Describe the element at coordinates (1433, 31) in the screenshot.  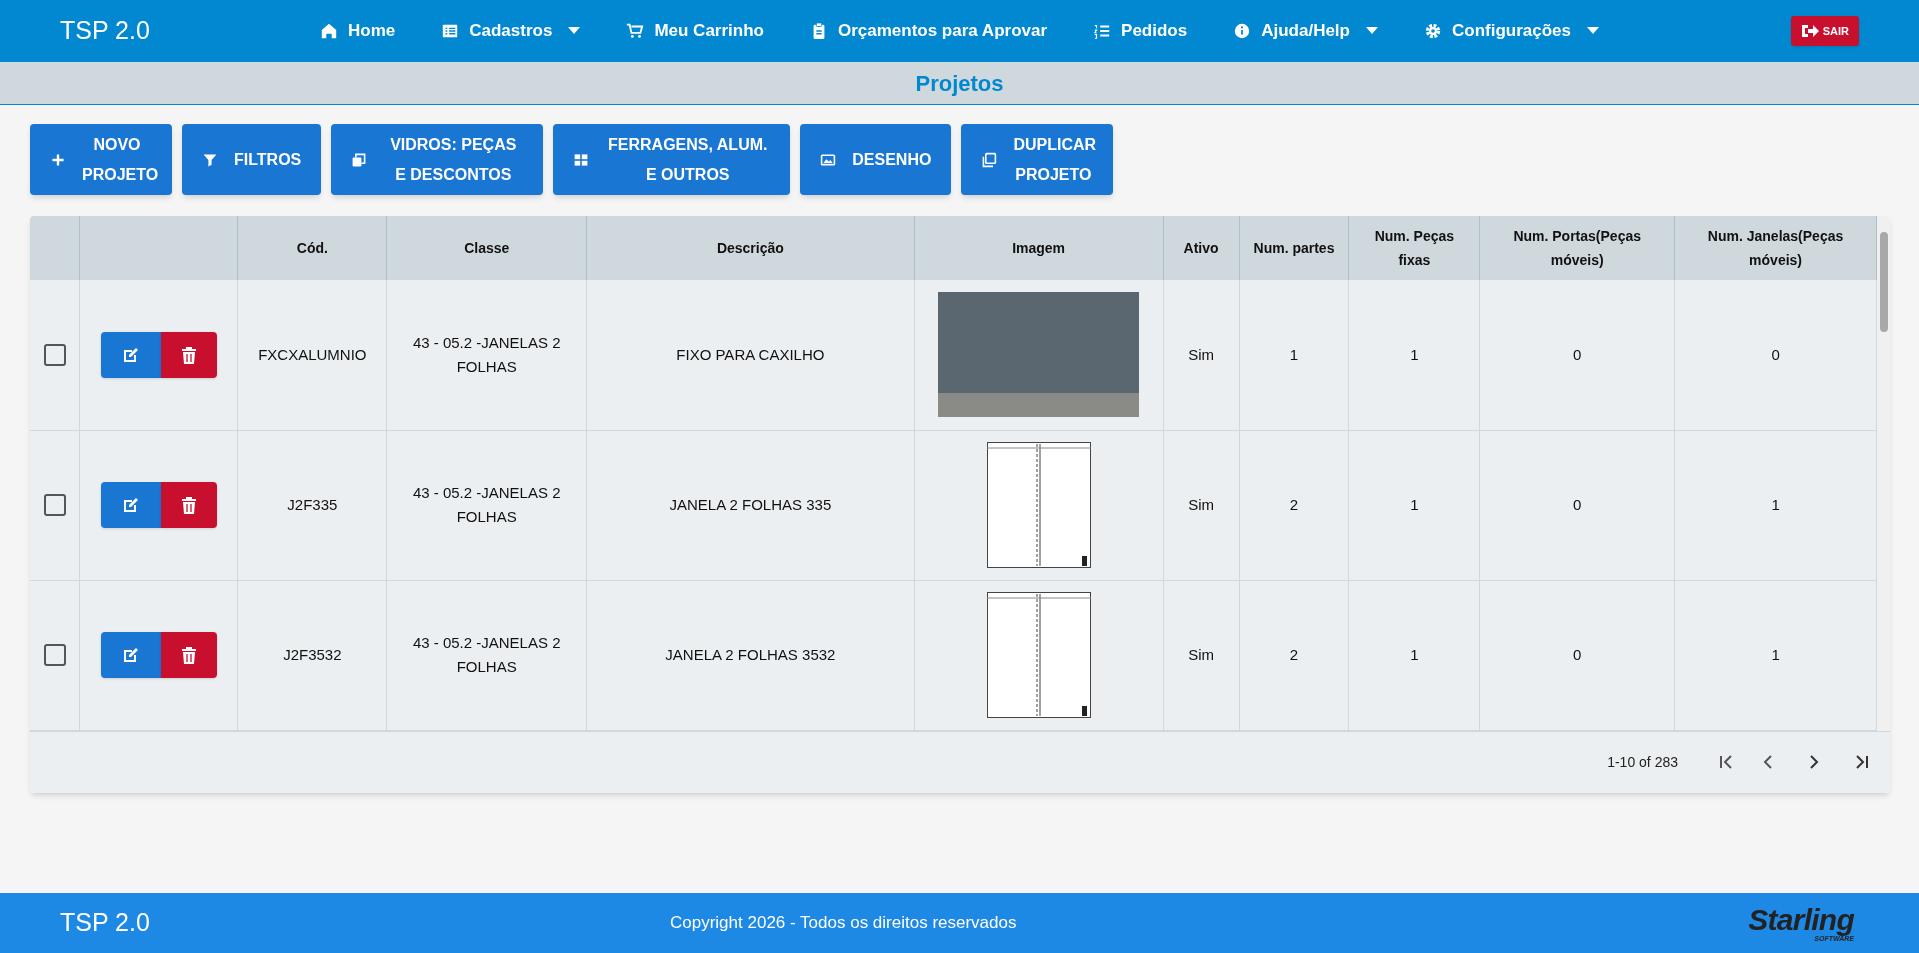
I see `settings-icon` at that location.